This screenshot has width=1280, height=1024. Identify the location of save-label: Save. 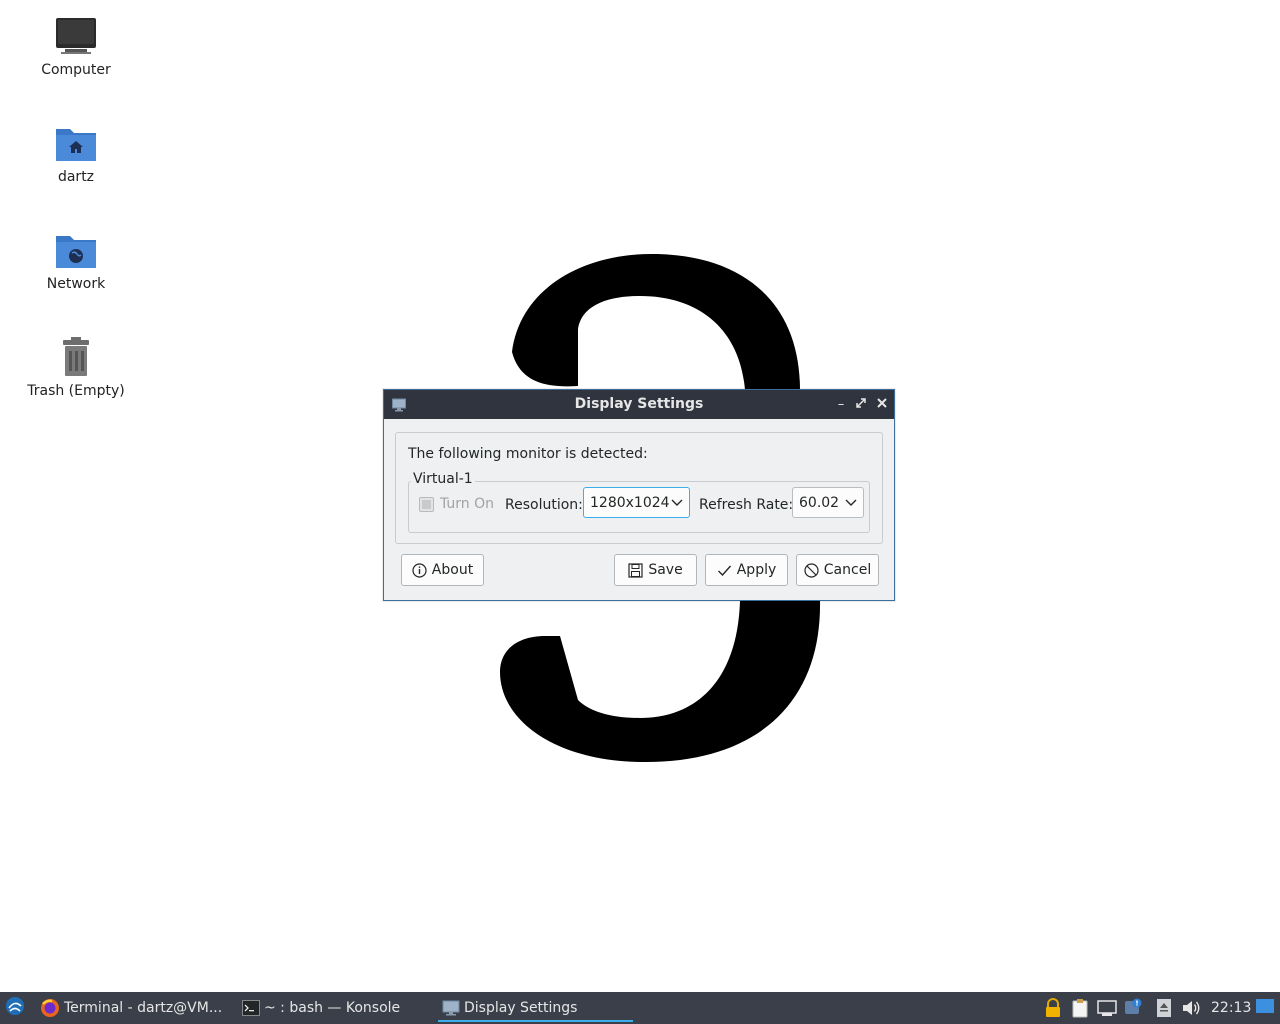
(665, 570).